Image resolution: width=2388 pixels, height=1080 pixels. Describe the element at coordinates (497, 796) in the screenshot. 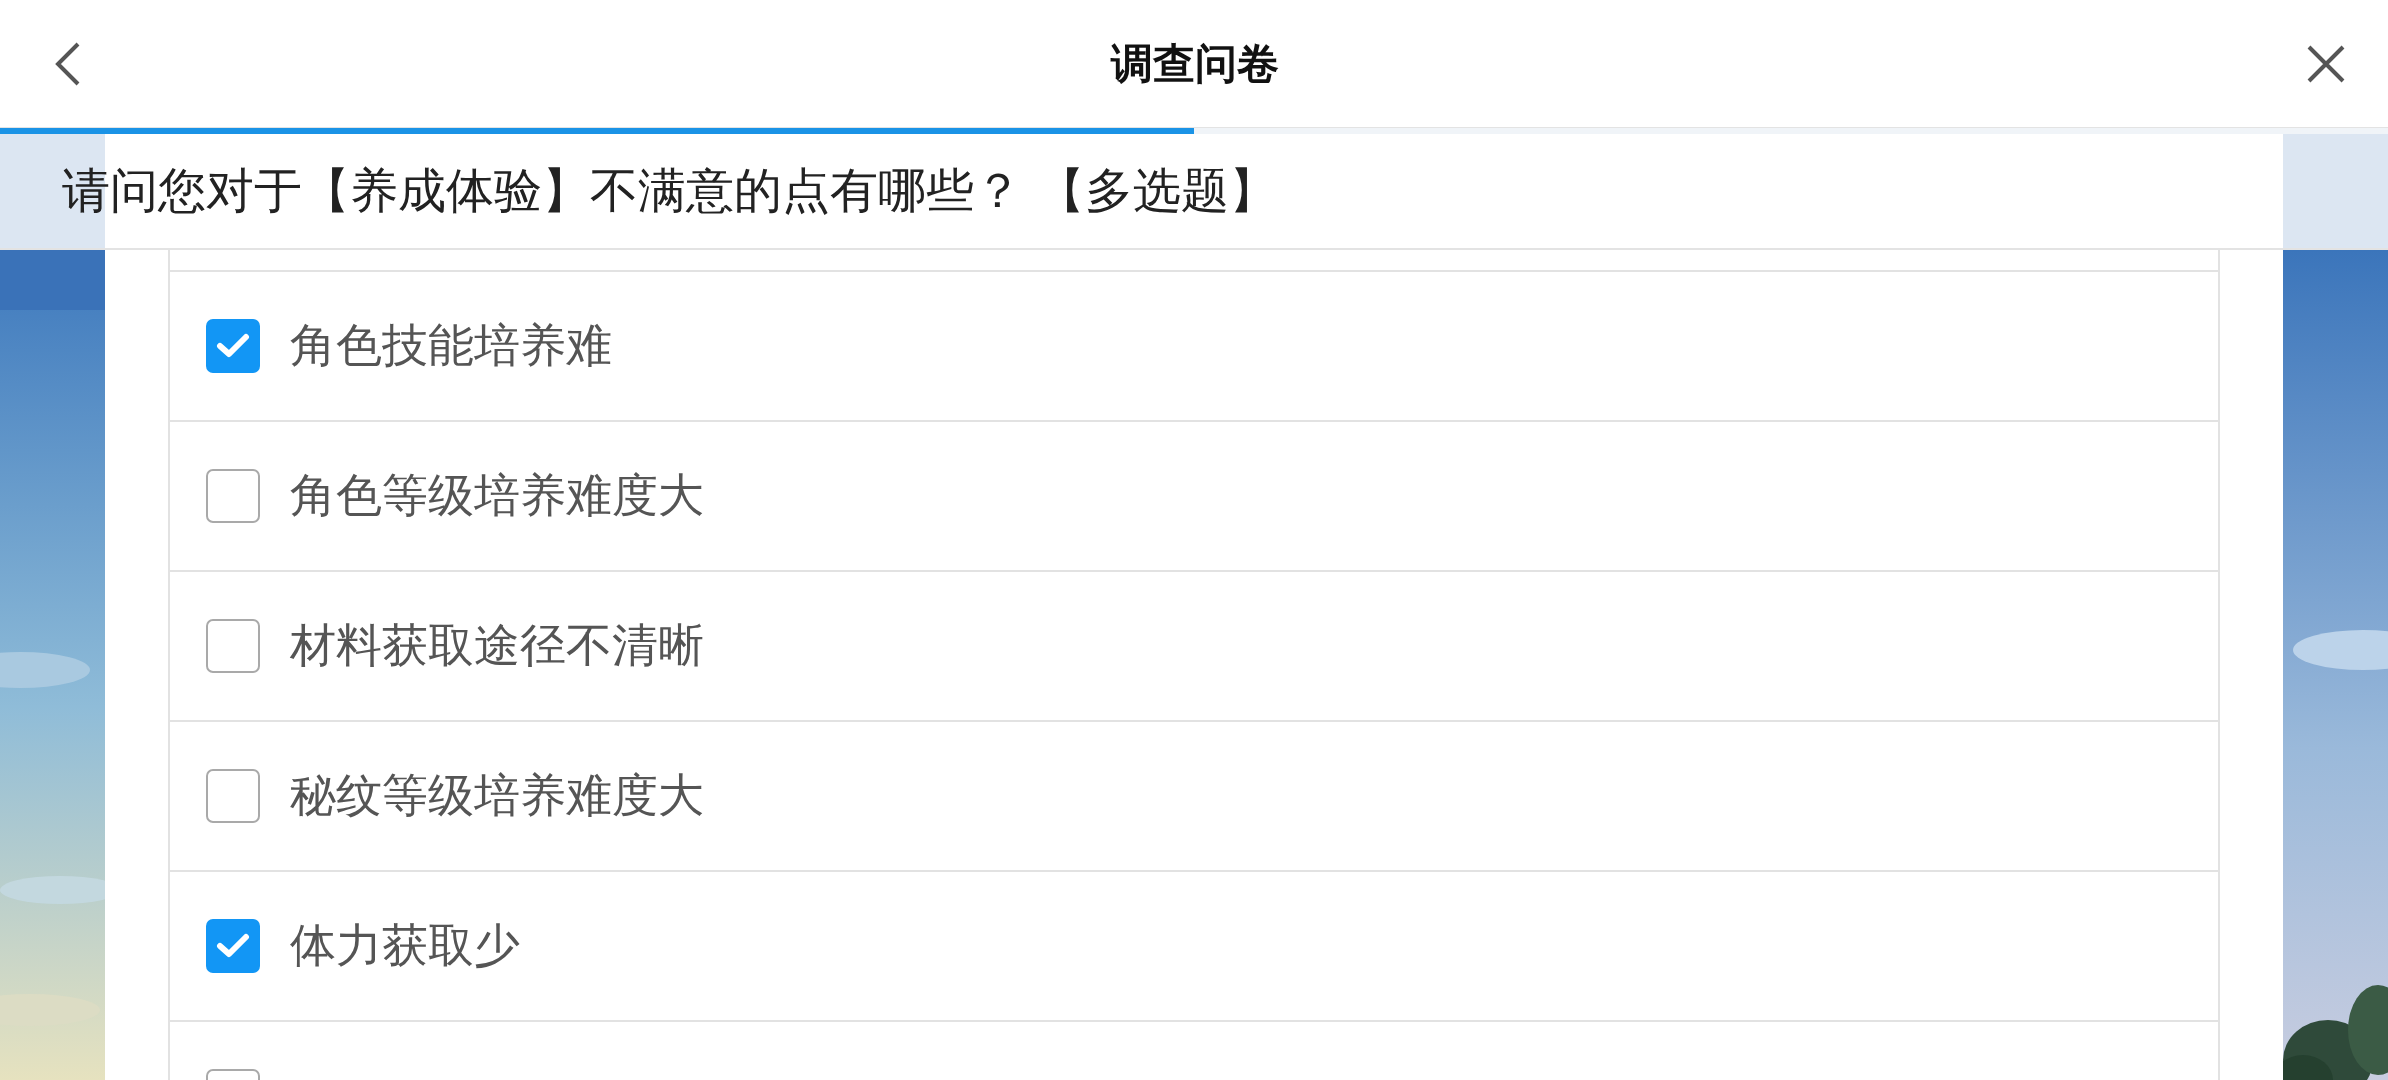

I see `option-label: 秘纹等级培养难度大` at that location.